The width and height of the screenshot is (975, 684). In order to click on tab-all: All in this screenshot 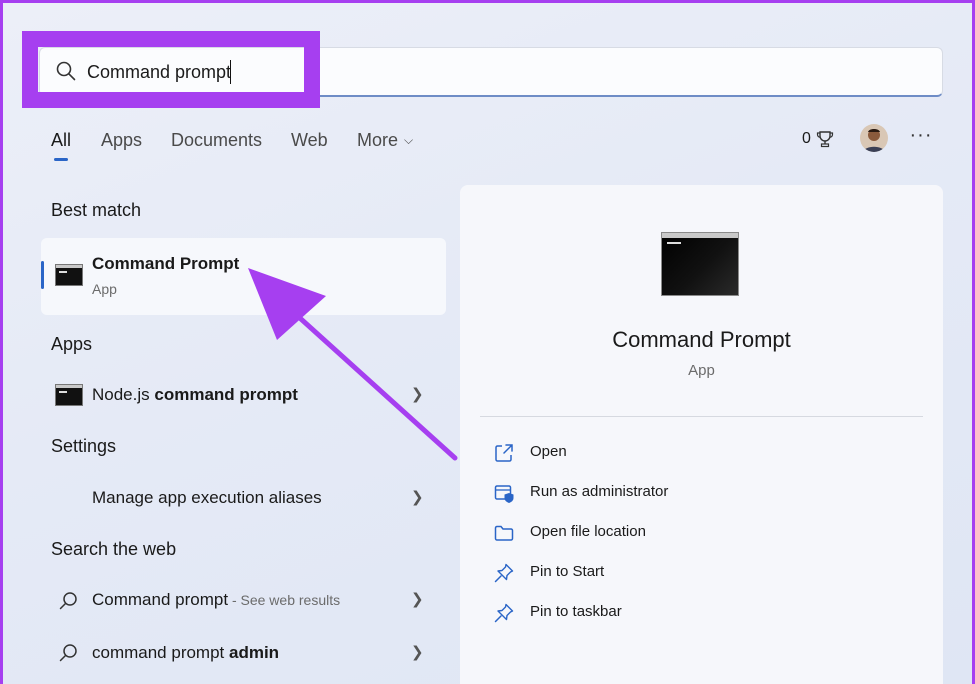, I will do `click(61, 140)`.